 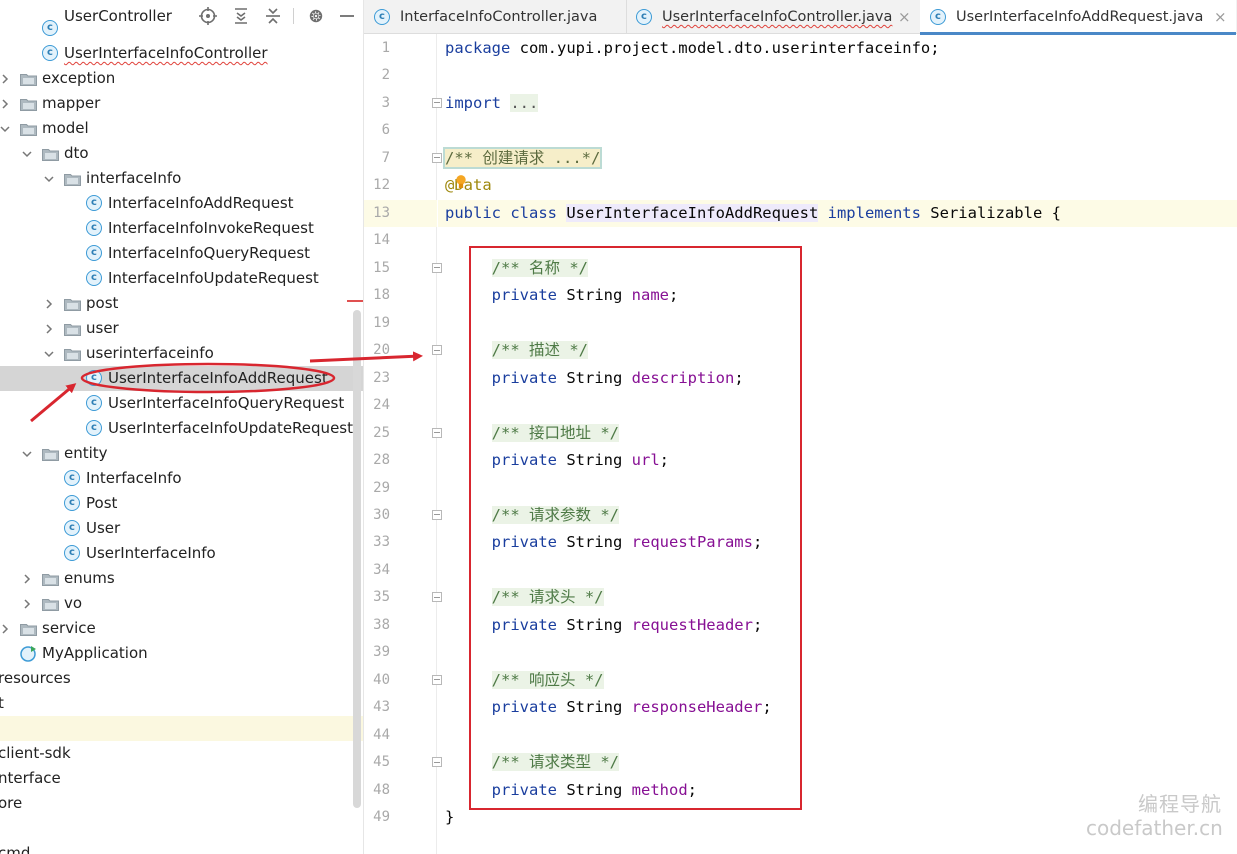 What do you see at coordinates (73, 603) in the screenshot?
I see `tree-item-label: vo` at bounding box center [73, 603].